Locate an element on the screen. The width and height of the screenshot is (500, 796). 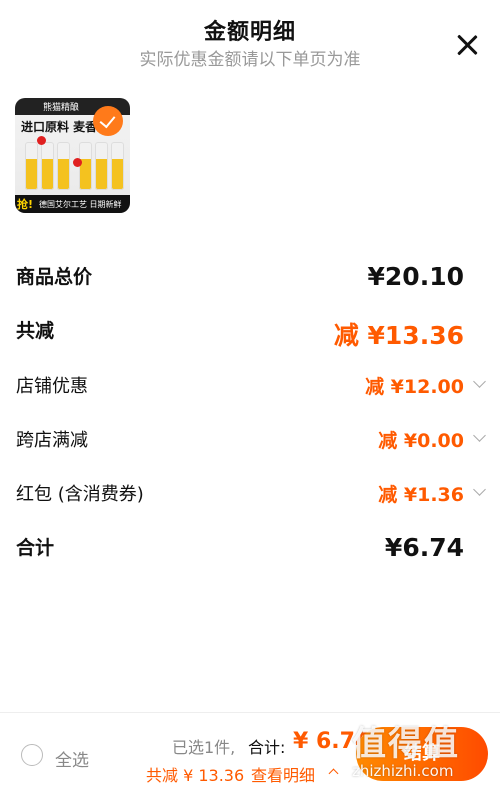
total-discount-value: 减 ¥13.36 is located at coordinates (398, 335).